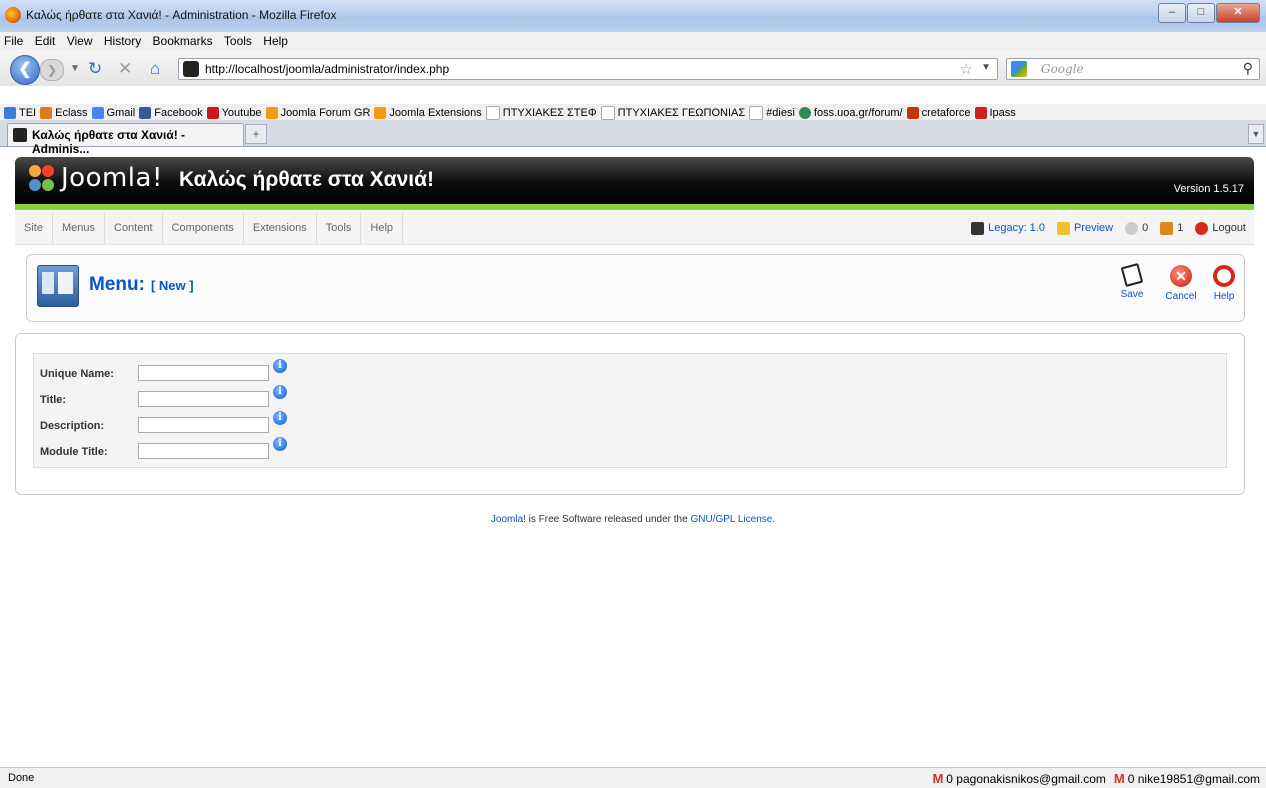 This screenshot has height=788, width=1266. What do you see at coordinates (1172, 13) in the screenshot?
I see `minimize-button: –` at bounding box center [1172, 13].